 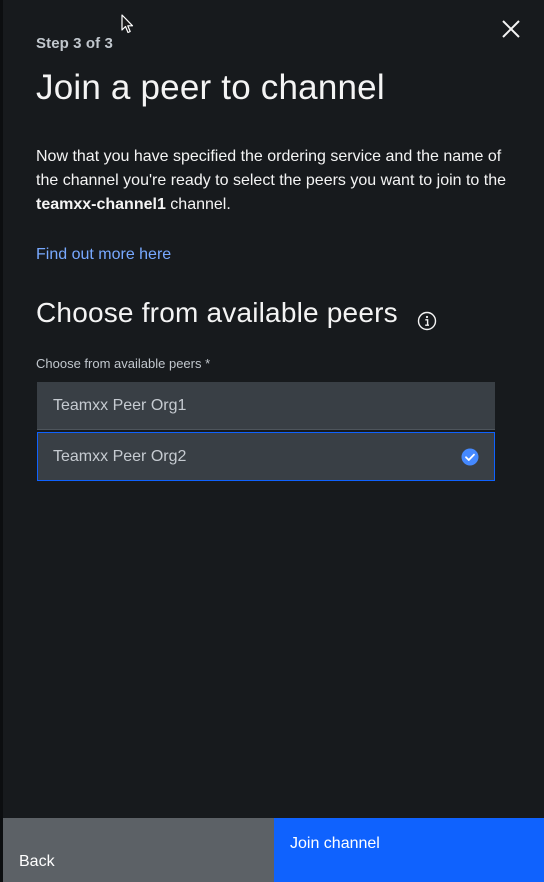 I want to click on step-indicator: Step 3 of 3, so click(x=74, y=43).